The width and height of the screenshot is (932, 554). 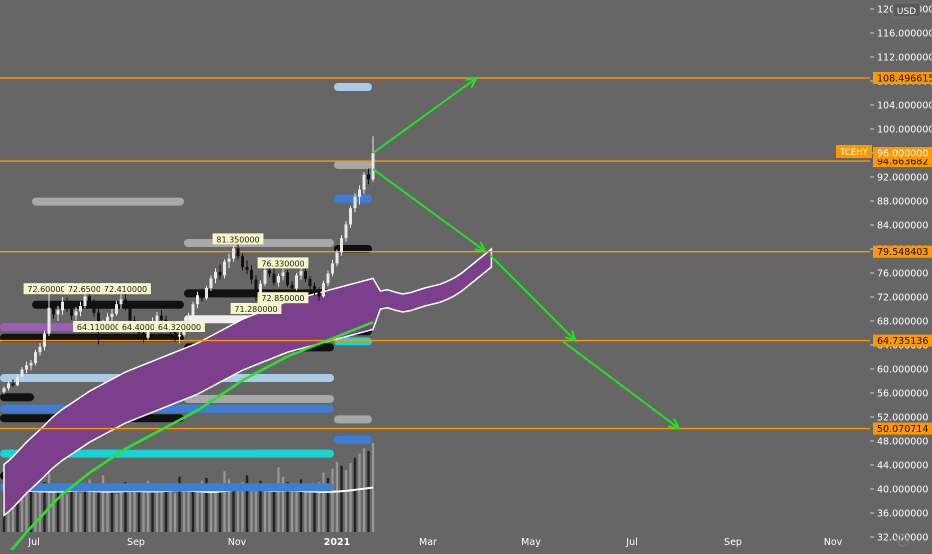 I want to click on last-price-tag-label: 96.000000, so click(x=902, y=154).